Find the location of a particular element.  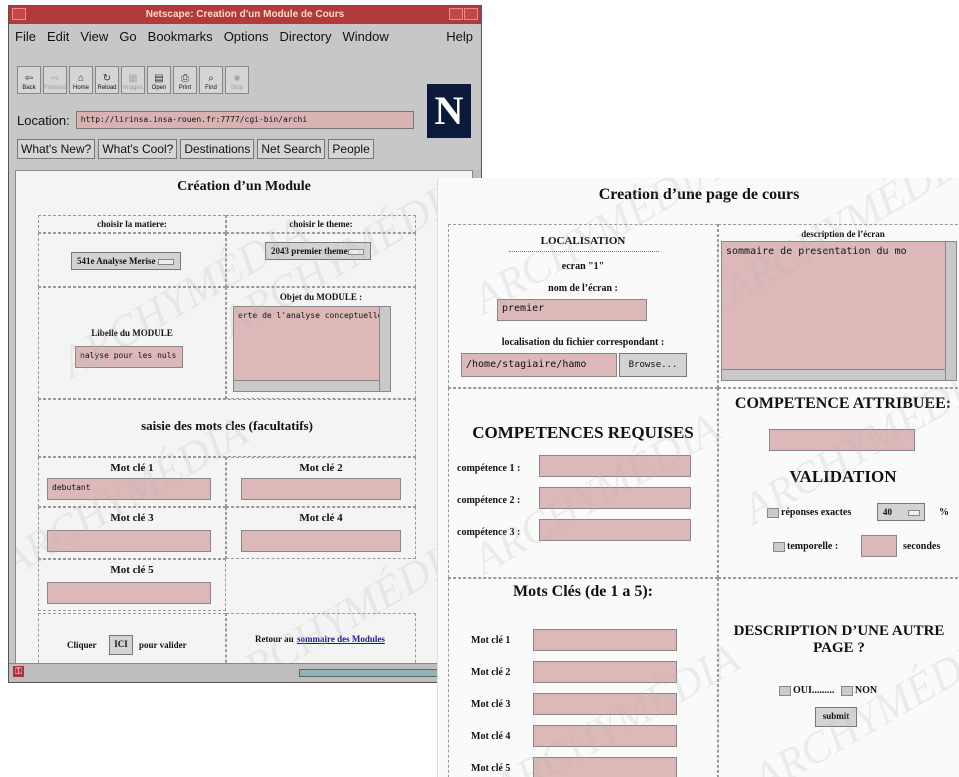

menu-bookmarks: Bookmarks is located at coordinates (180, 36).